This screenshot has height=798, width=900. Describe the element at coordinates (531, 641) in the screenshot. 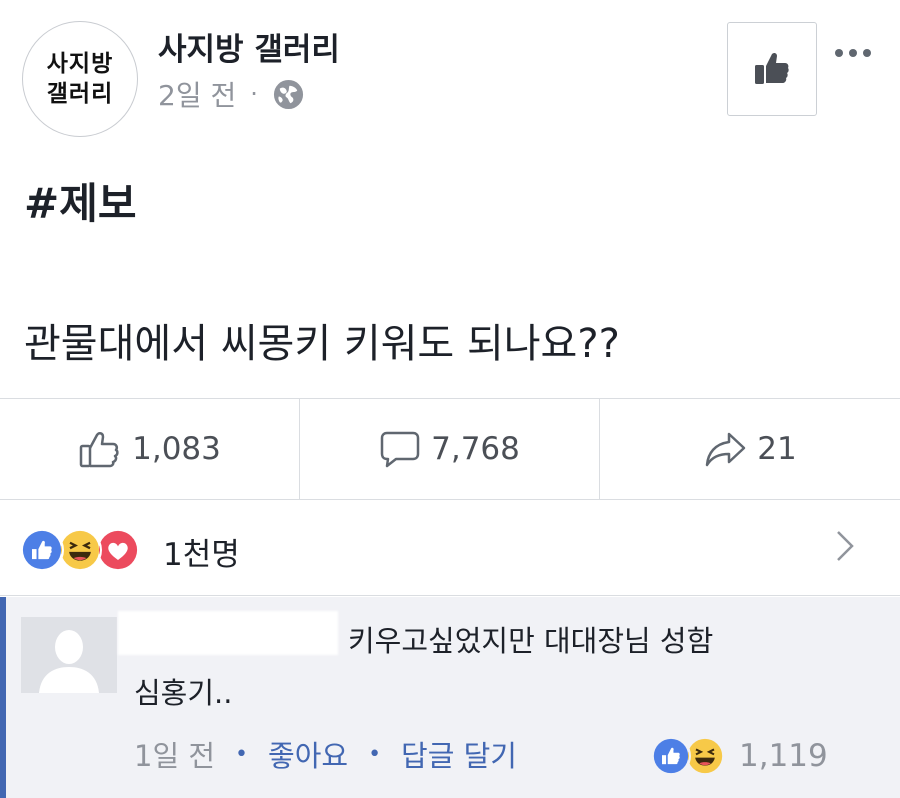

I see `comment-text-line1: 키우고싶었지만 대대장님 성함` at that location.